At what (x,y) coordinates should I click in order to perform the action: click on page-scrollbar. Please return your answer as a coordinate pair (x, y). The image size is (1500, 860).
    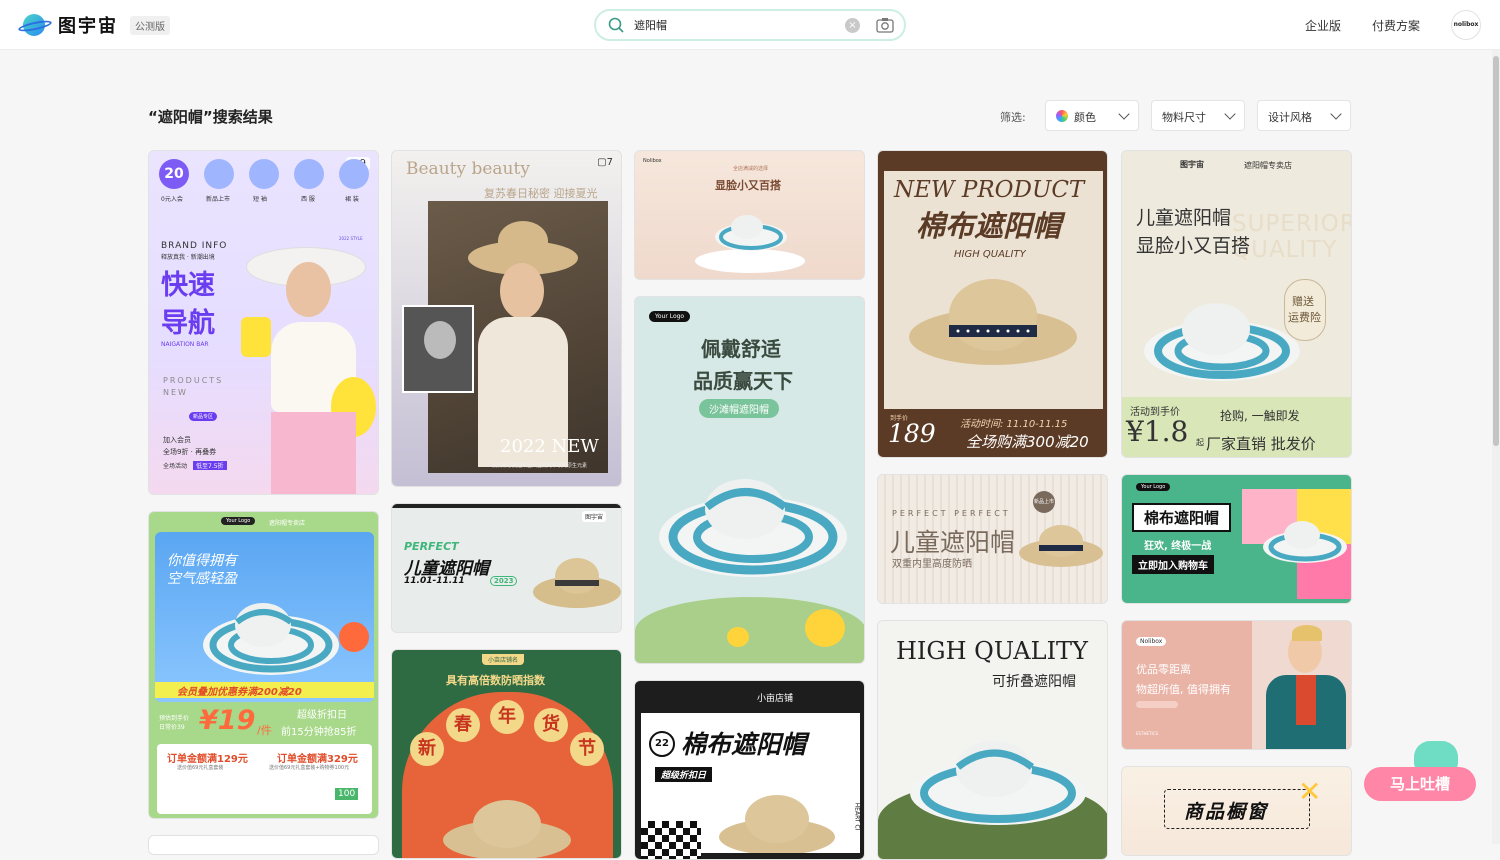
    Looking at the image, I should click on (1496, 447).